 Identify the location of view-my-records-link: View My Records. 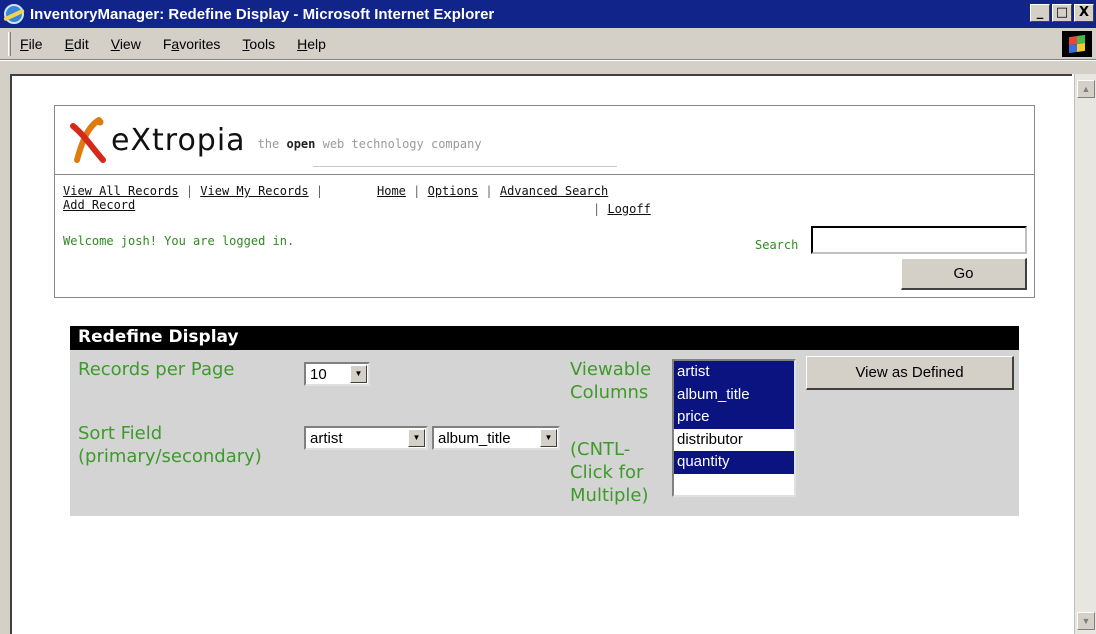
(254, 191).